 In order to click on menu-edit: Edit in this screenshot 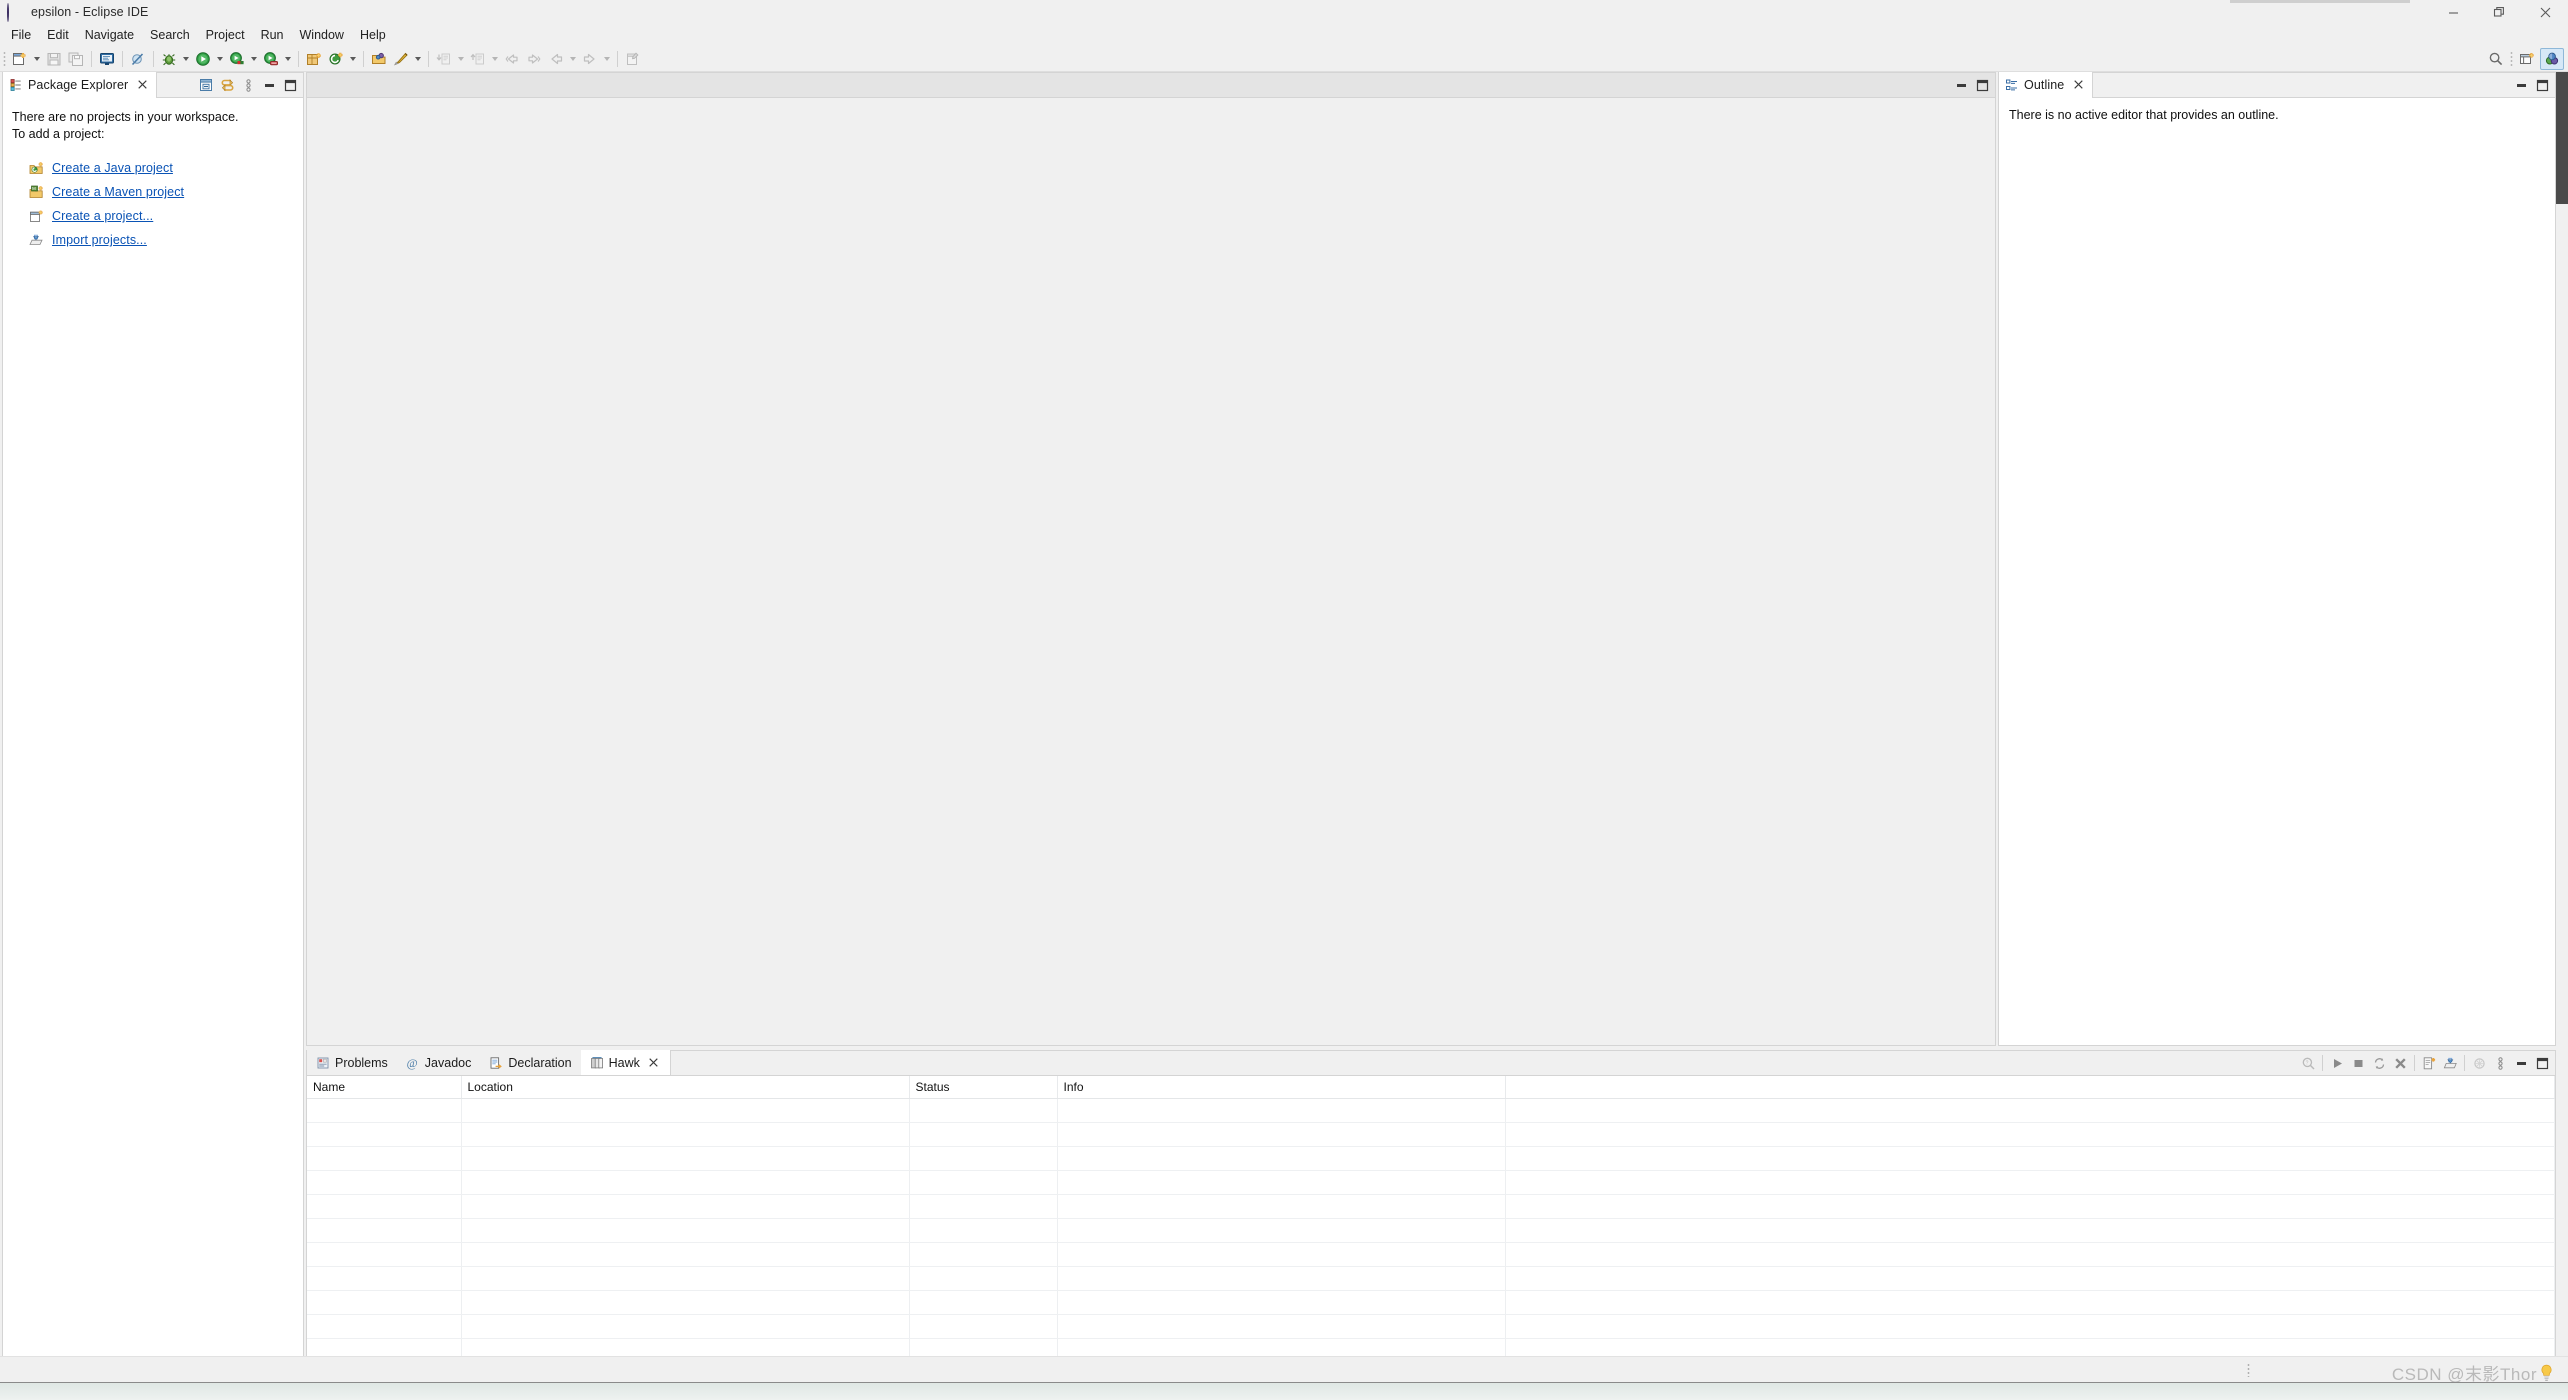, I will do `click(58, 35)`.